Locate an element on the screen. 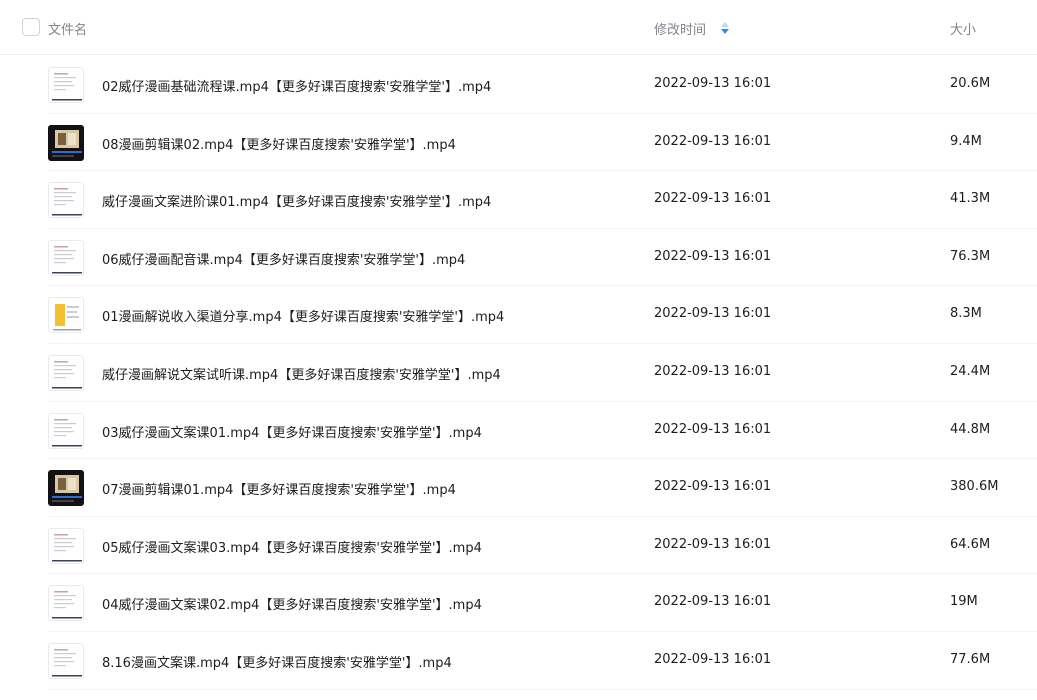 The image size is (1037, 700). file-name: 威仔漫画解说文案试听课.mp4【更多好课百度搜索'安雅学堂'】.mp4 is located at coordinates (301, 373).